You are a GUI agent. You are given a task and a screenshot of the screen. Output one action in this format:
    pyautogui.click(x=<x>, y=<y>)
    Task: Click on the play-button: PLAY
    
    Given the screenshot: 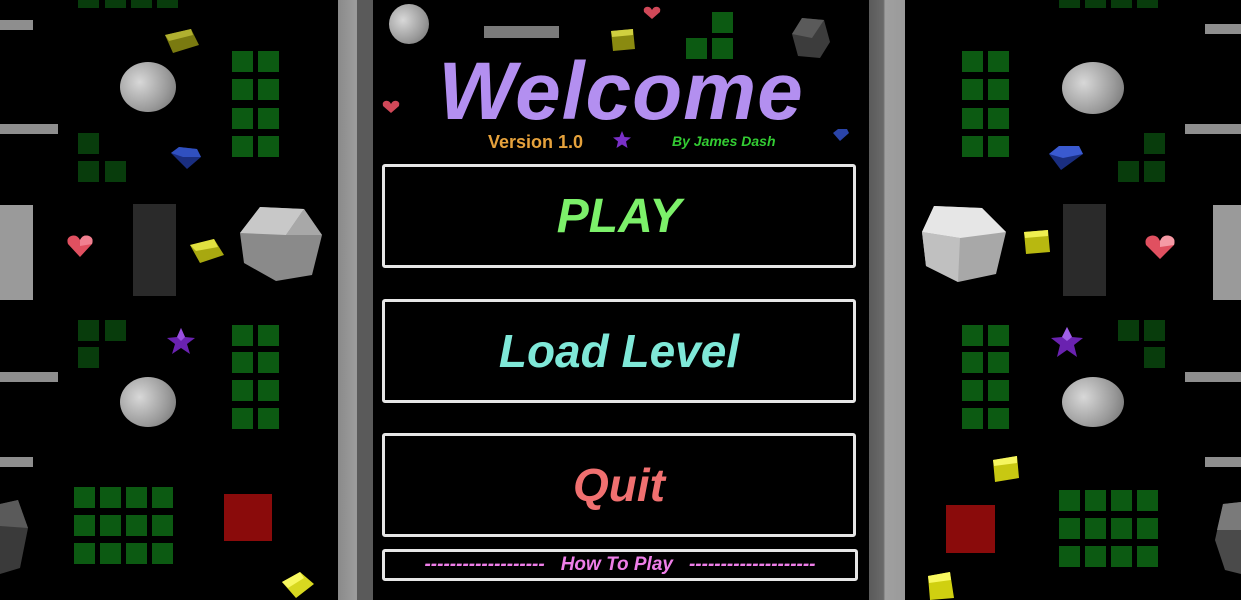 What is the action you would take?
    pyautogui.click(x=619, y=216)
    